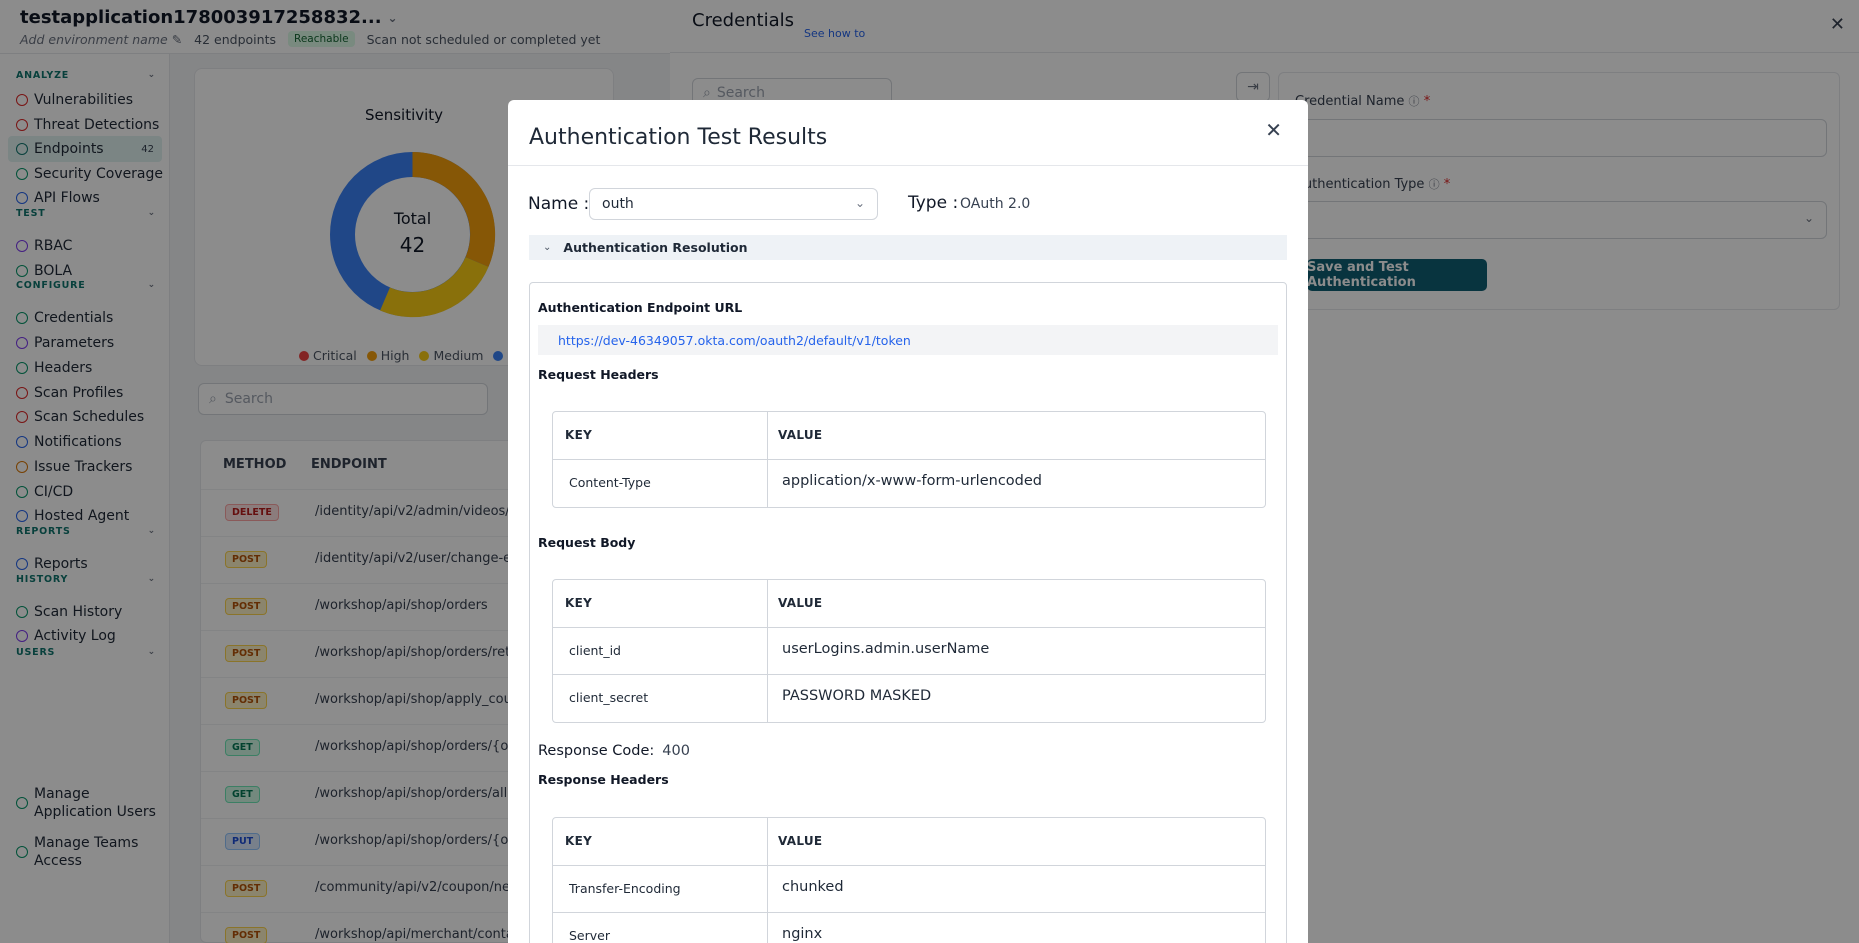 The image size is (1859, 943). Describe the element at coordinates (908, 165) in the screenshot. I see `divider` at that location.